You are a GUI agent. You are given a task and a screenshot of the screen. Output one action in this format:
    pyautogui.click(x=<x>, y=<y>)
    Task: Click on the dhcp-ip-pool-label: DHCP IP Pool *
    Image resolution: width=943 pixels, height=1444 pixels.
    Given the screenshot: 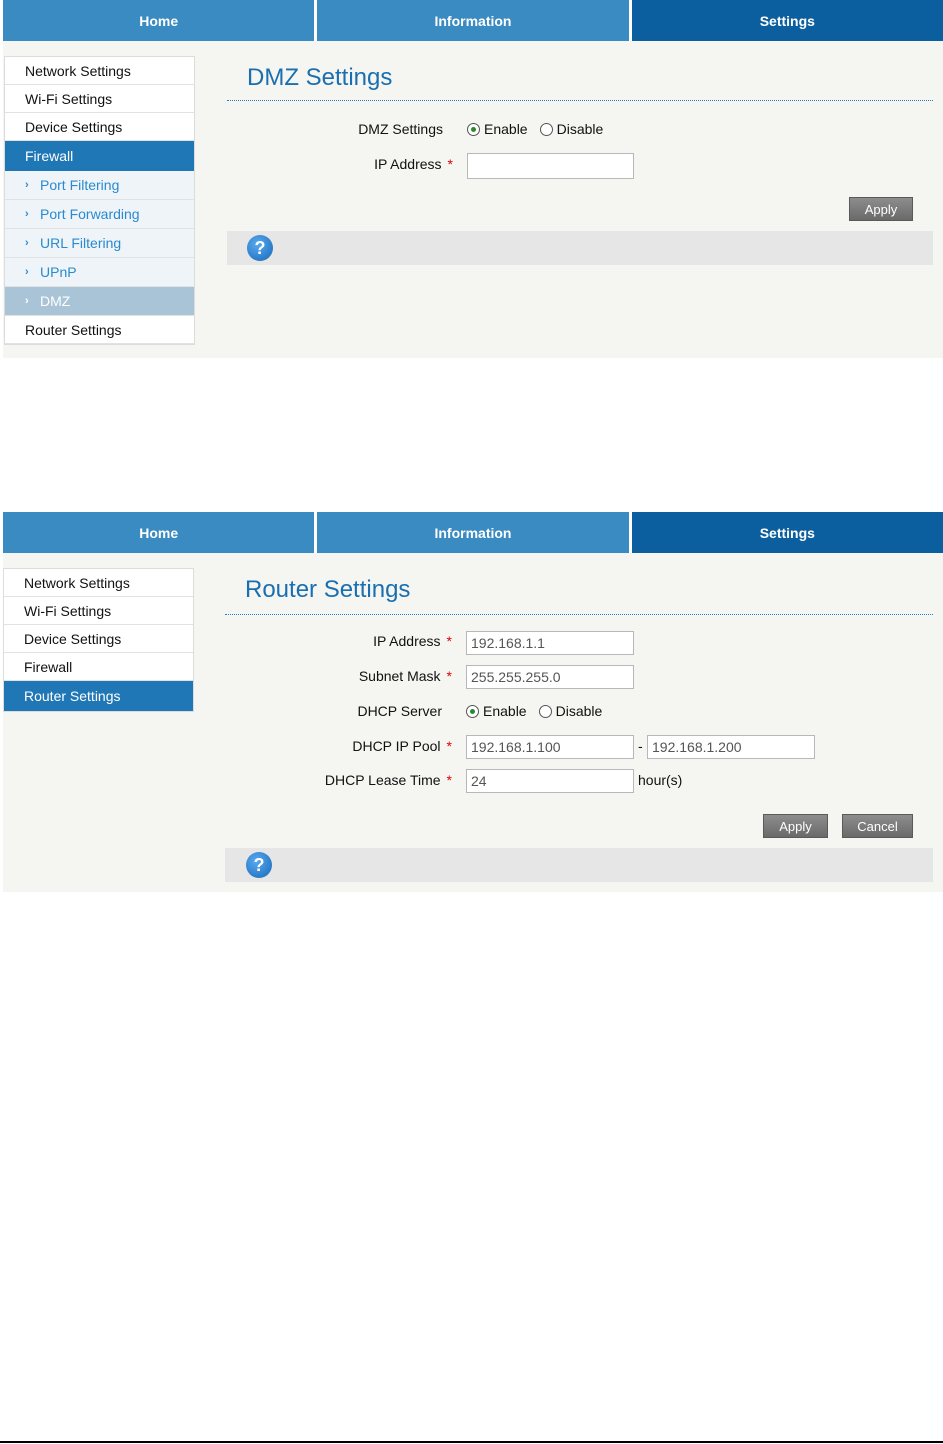 What is the action you would take?
    pyautogui.click(x=372, y=746)
    